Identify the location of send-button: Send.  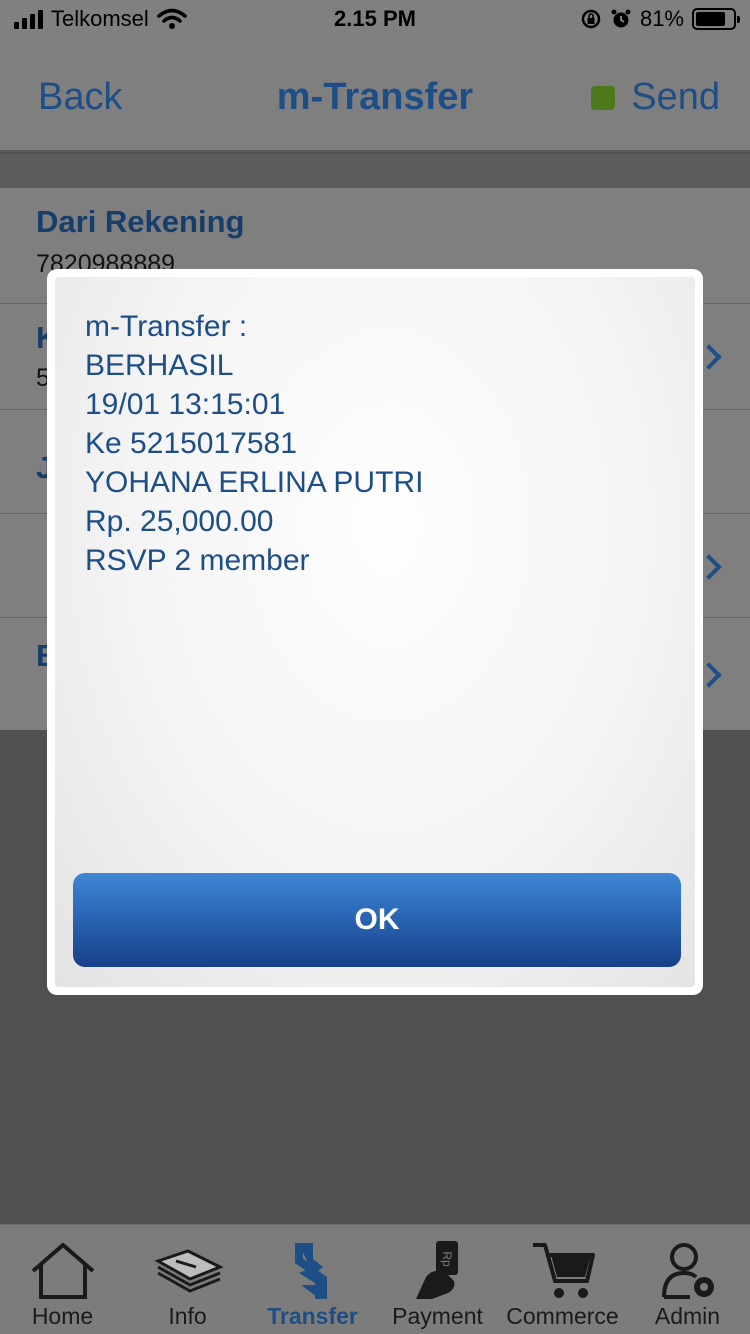
(655, 97).